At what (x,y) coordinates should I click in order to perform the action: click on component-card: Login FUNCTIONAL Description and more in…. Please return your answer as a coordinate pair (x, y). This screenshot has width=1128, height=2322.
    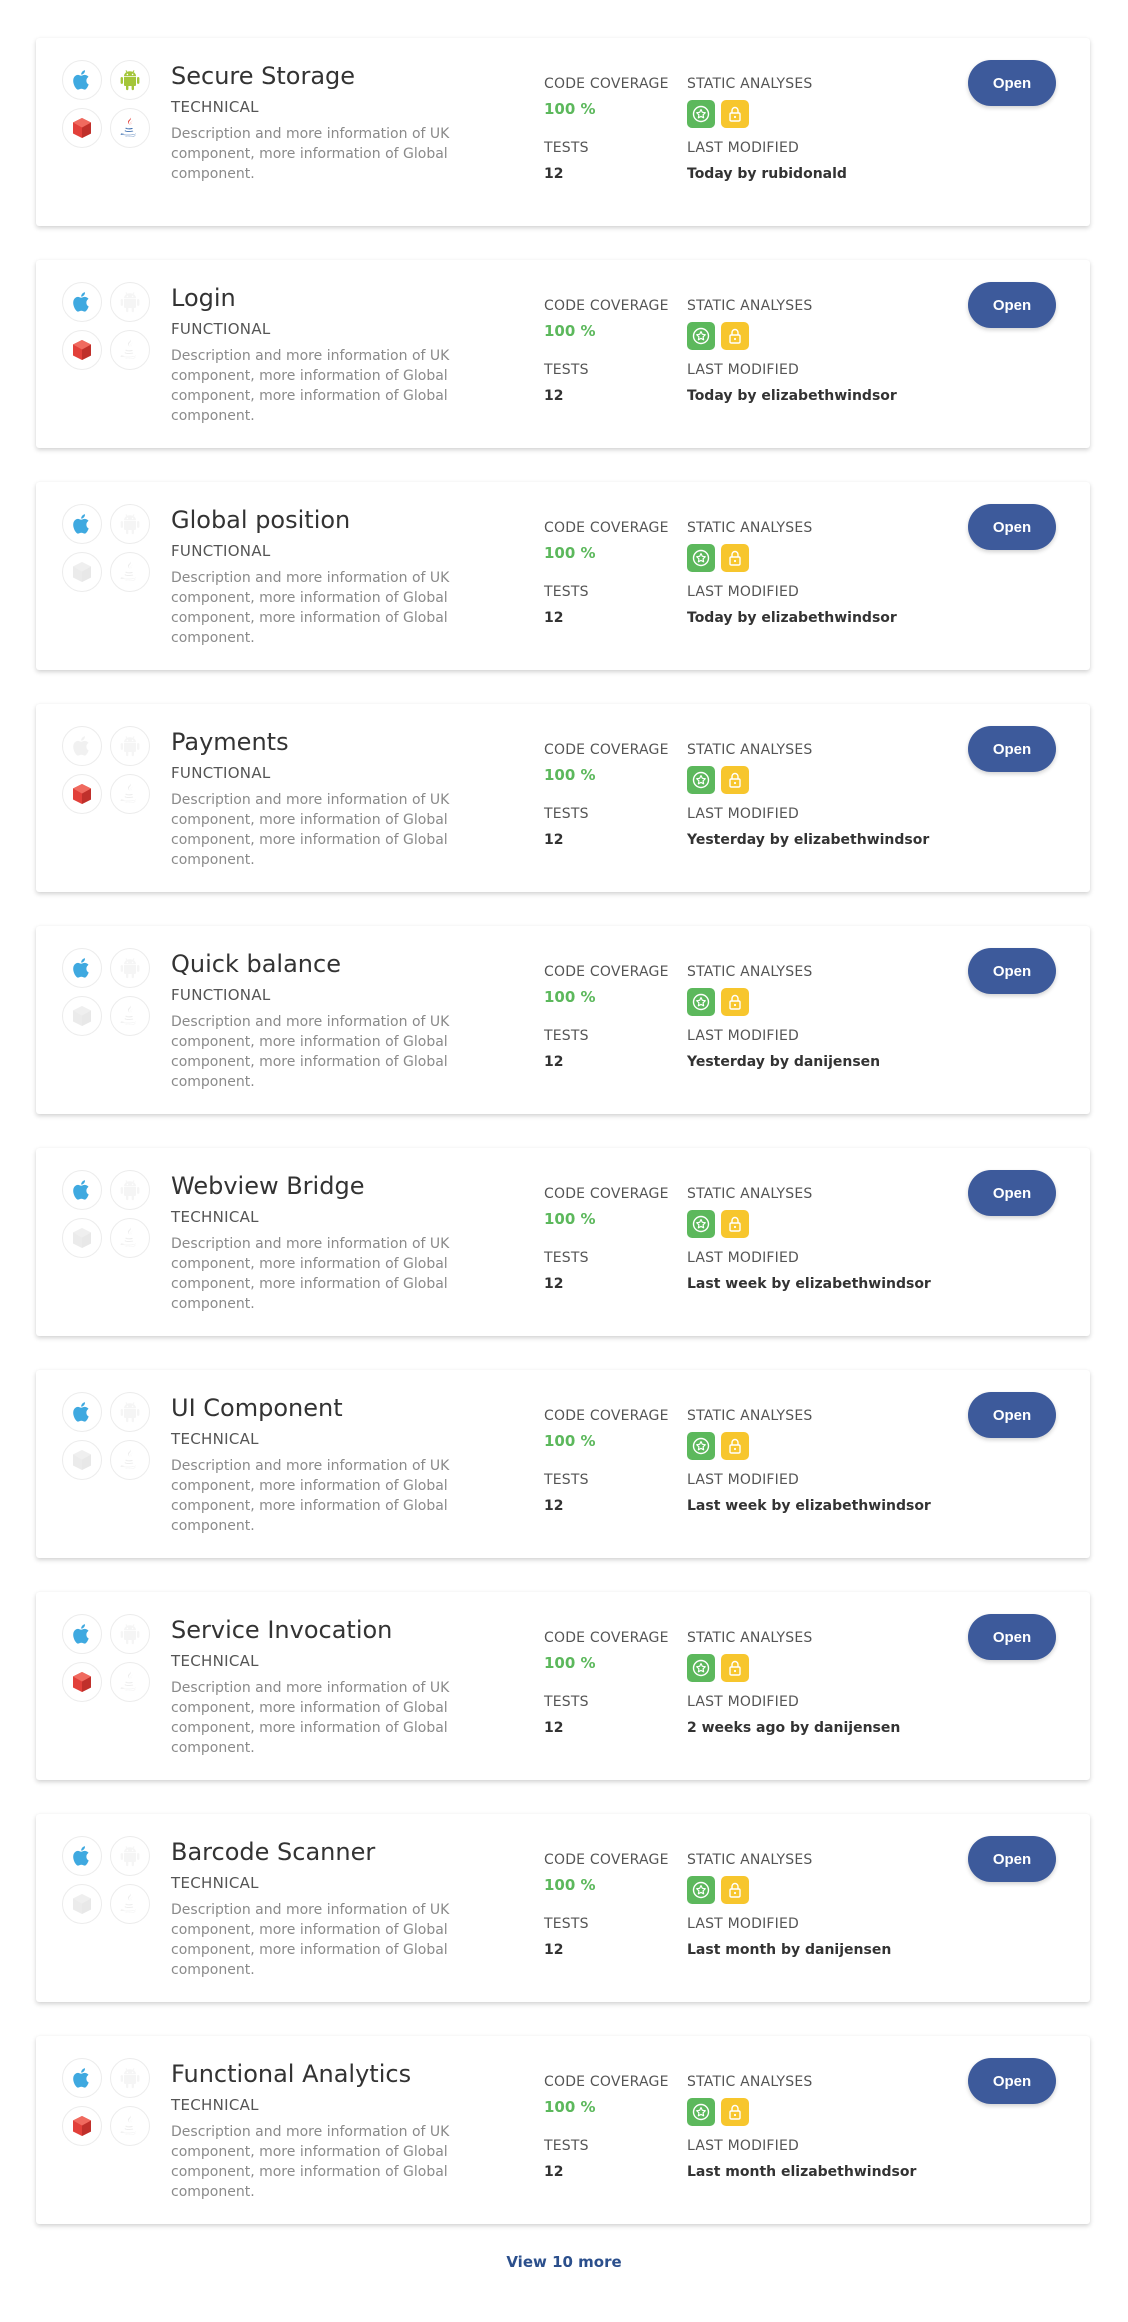
    Looking at the image, I should click on (563, 354).